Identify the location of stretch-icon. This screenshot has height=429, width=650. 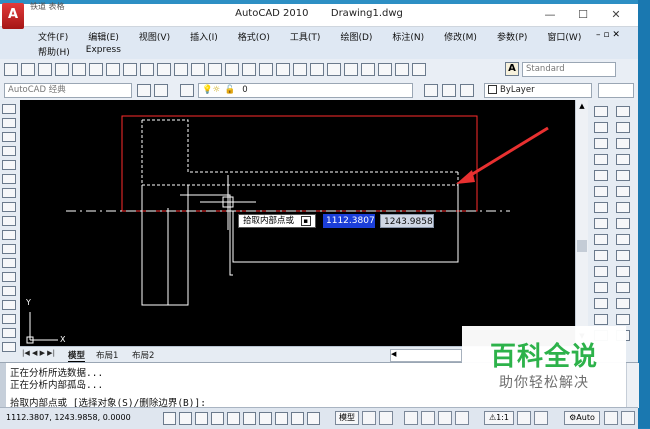
(601, 239).